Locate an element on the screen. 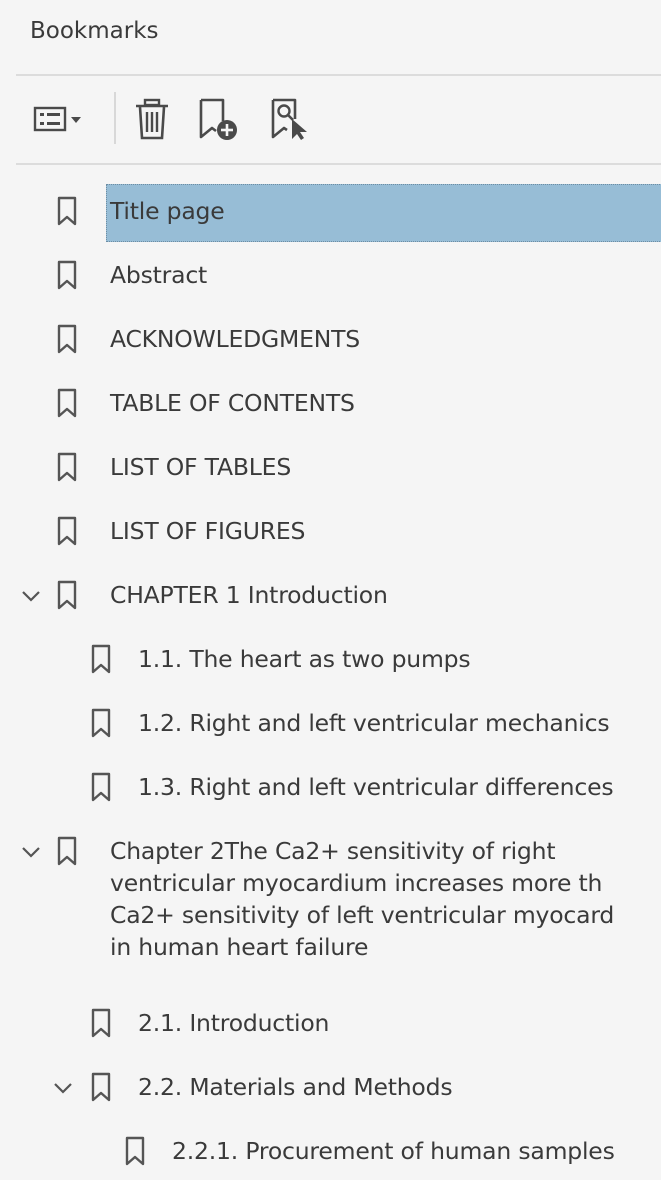  bookmark-label: ACKNOWLEDGMENTS is located at coordinates (235, 339).